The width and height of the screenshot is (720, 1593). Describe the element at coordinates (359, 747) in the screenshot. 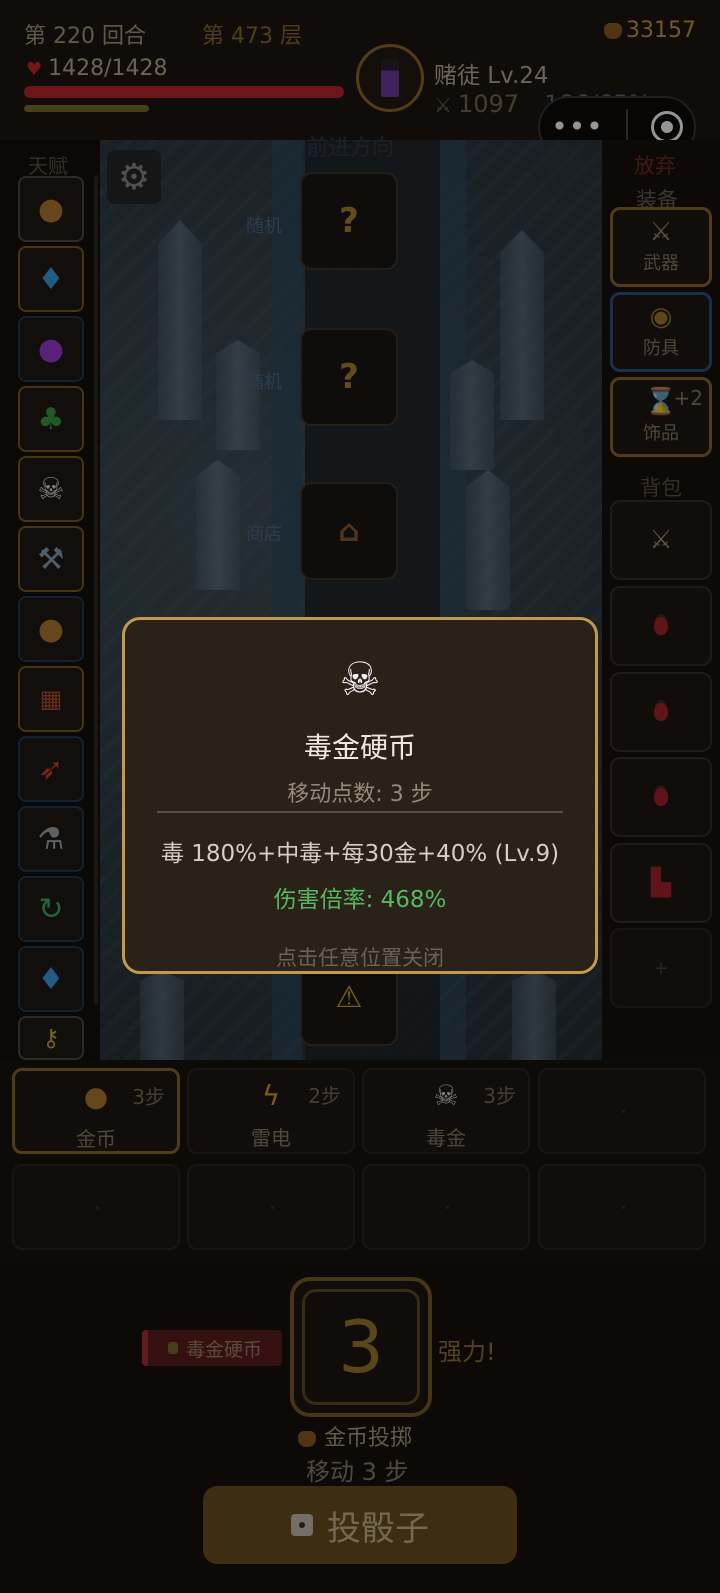

I see `modal-title: 毒金硬币` at that location.